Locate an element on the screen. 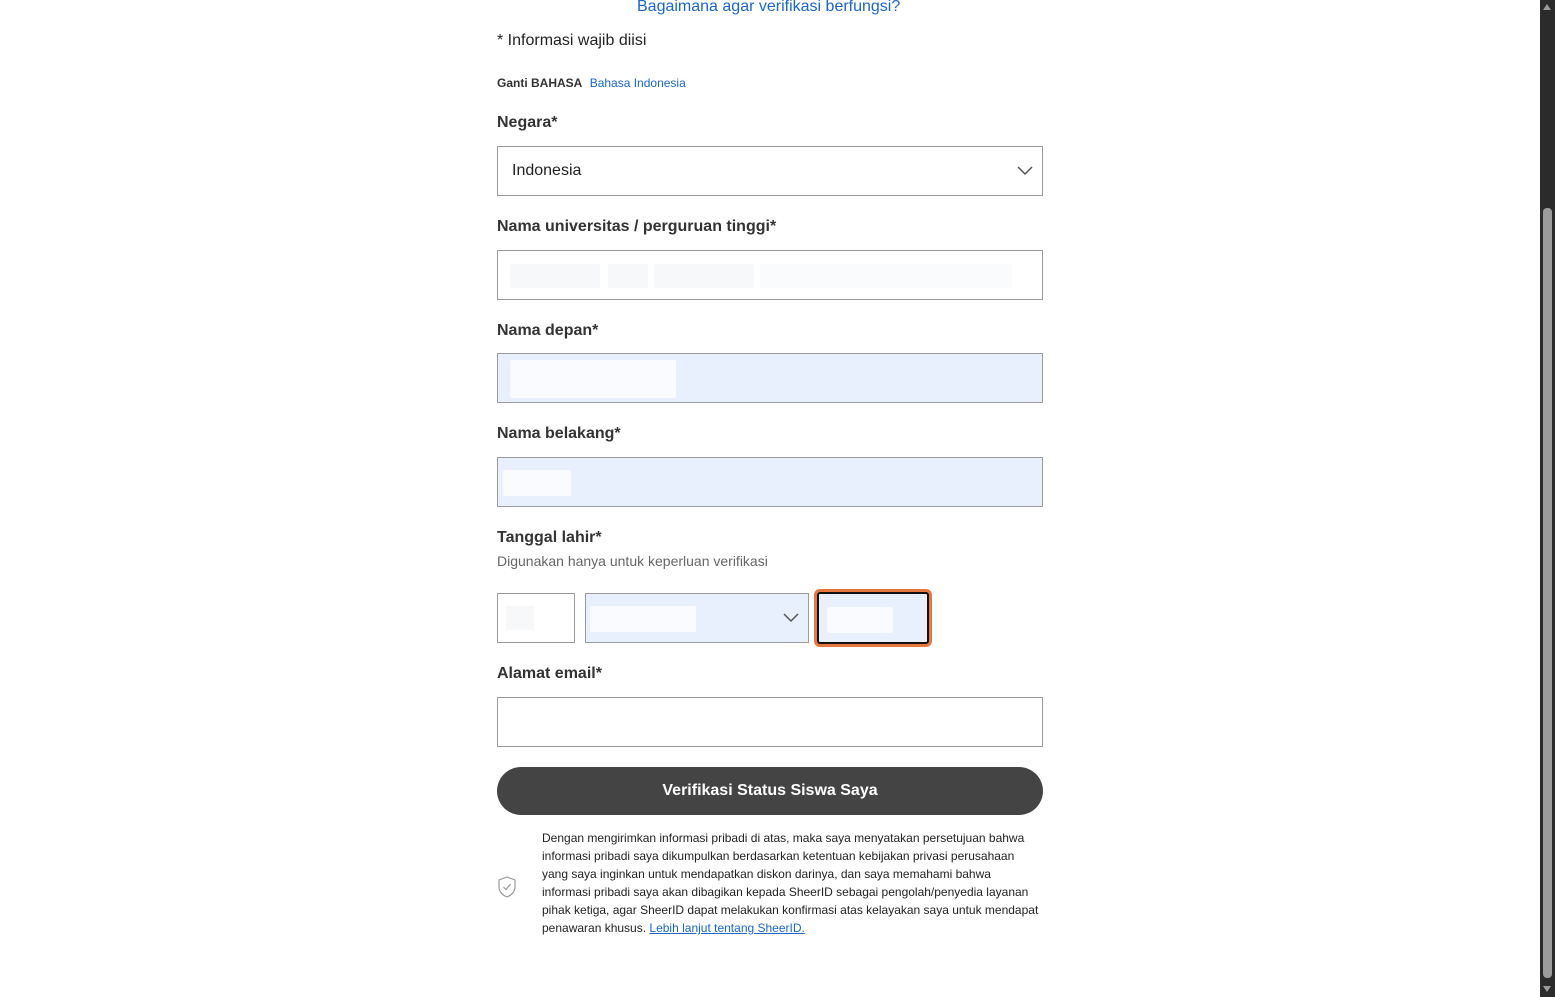 The image size is (1555, 997). birth-month-select is located at coordinates (697, 618).